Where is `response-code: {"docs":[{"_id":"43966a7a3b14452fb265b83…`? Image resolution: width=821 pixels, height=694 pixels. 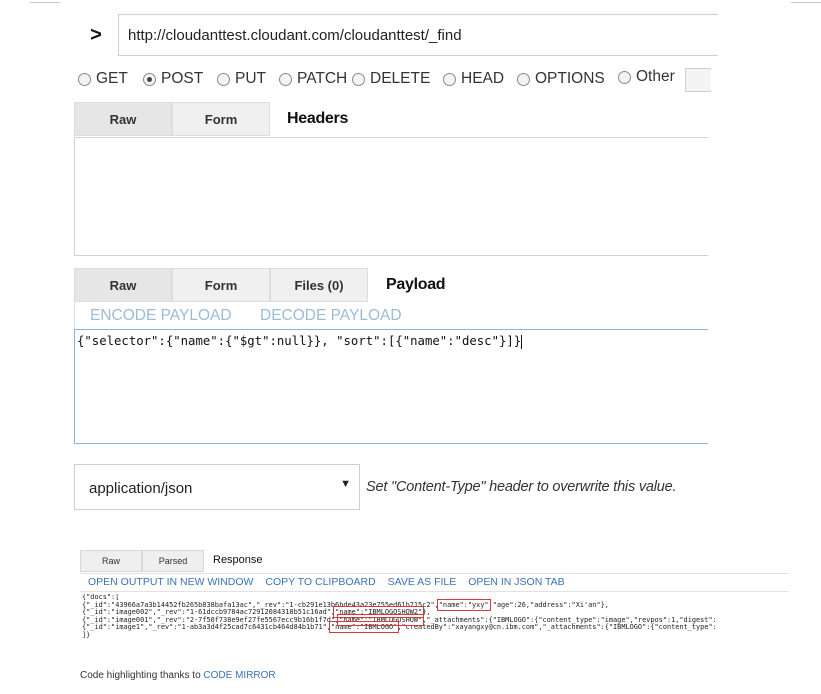
response-code: {"docs":[{"_id":"43966a7a3b14452fb265b83… is located at coordinates (435, 630).